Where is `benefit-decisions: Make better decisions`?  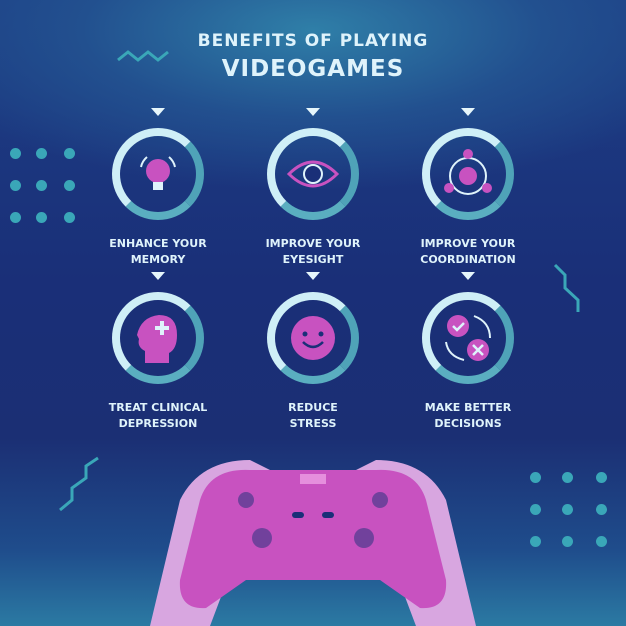
benefit-decisions: Make better decisions is located at coordinates (468, 352).